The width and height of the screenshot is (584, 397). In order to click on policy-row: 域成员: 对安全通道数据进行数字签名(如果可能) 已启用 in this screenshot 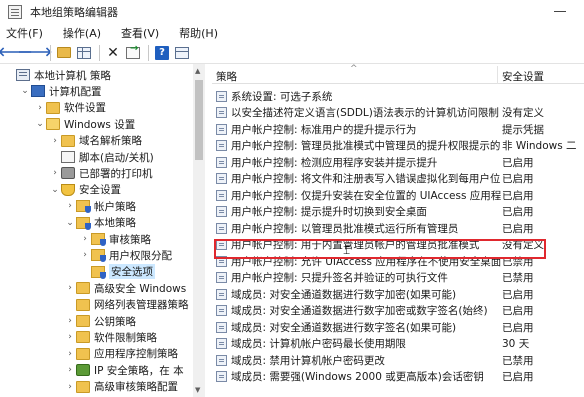, I will do `click(398, 327)`.